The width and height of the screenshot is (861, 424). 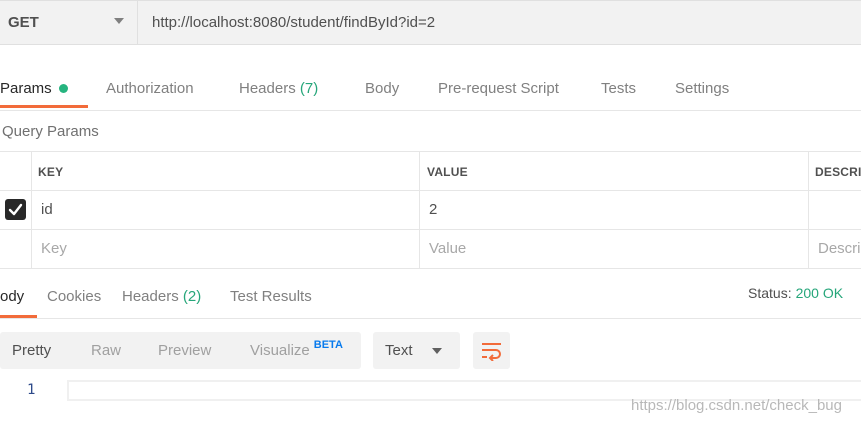 What do you see at coordinates (150, 296) in the screenshot?
I see `tab-response-headers-label: Headers` at bounding box center [150, 296].